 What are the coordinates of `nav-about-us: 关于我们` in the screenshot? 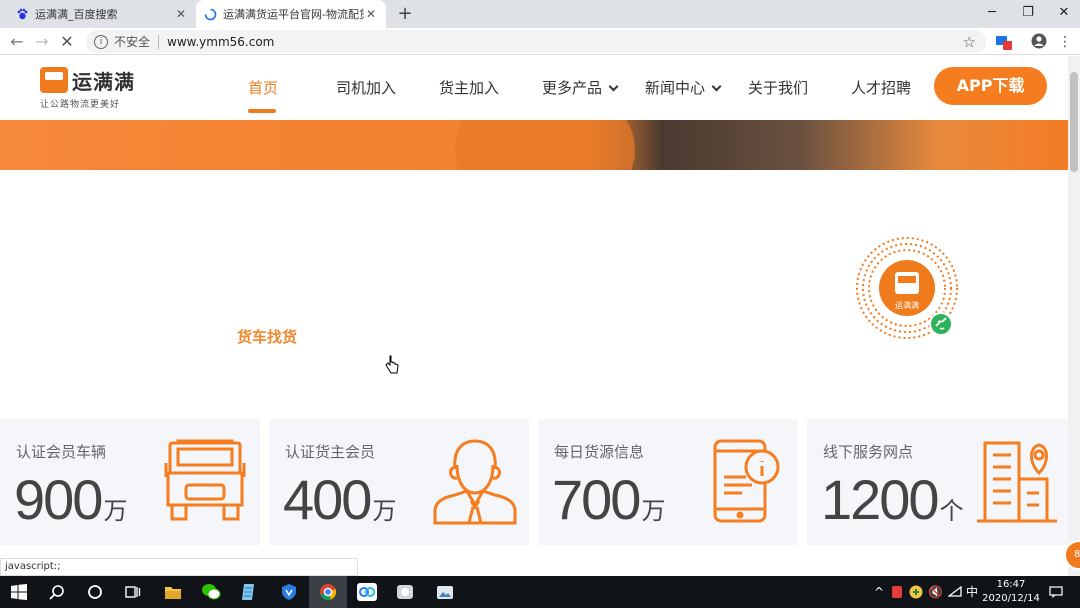 It's located at (778, 87).